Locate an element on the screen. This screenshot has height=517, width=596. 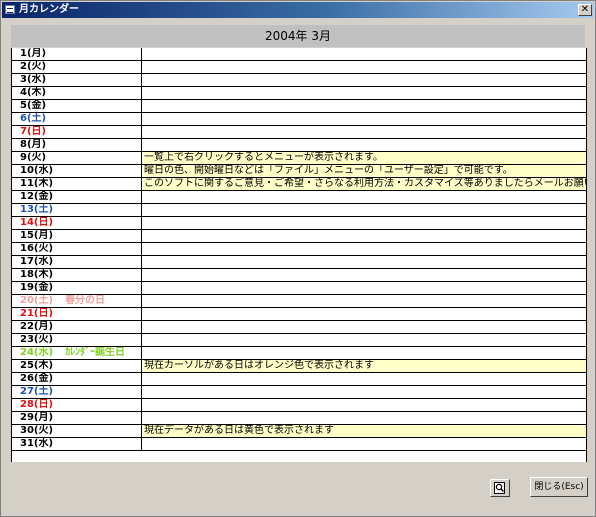
day-row: 18(木) is located at coordinates (299, 275).